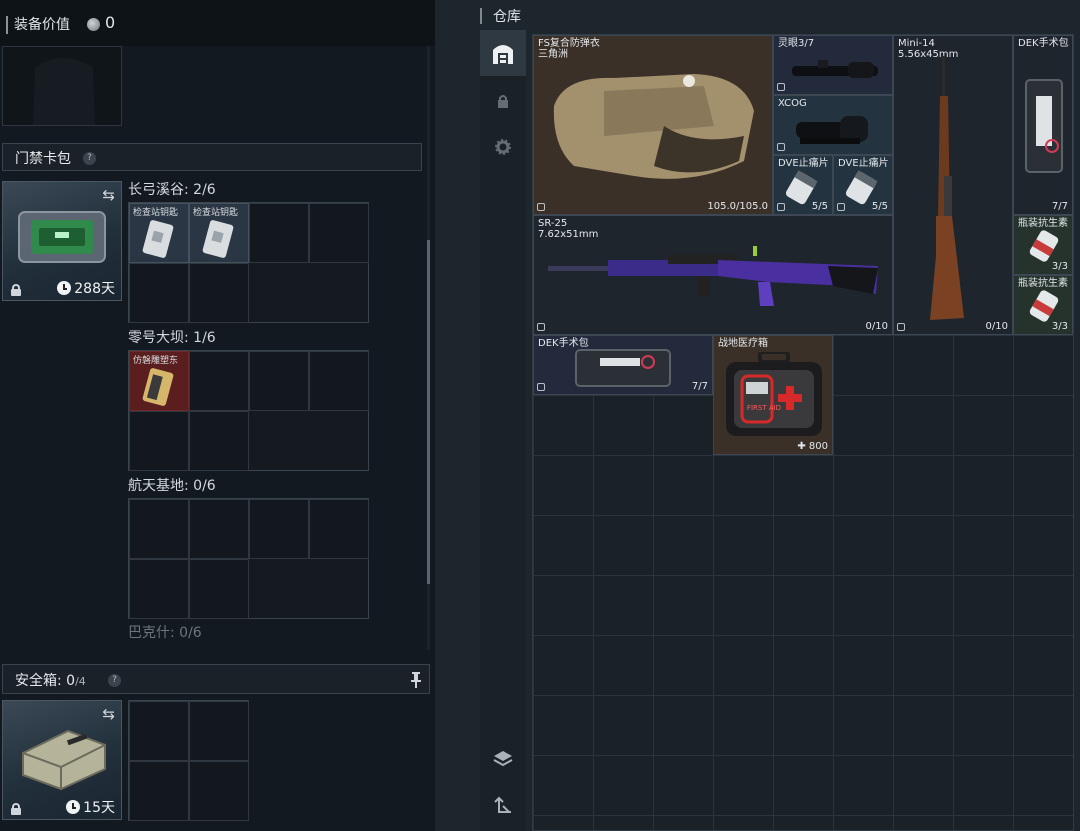 This screenshot has width=1080, height=831. What do you see at coordinates (42, 25) in the screenshot?
I see `equipment-value-label: 装备价值` at bounding box center [42, 25].